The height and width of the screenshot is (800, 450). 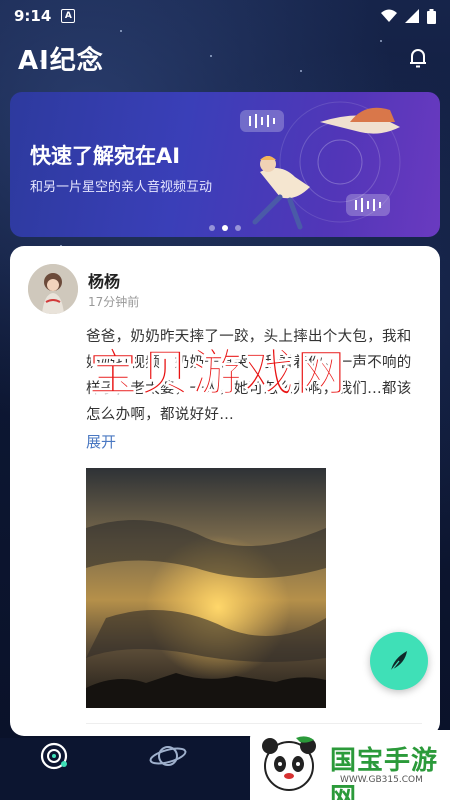 I want to click on signal-icon, so click(x=412, y=16).